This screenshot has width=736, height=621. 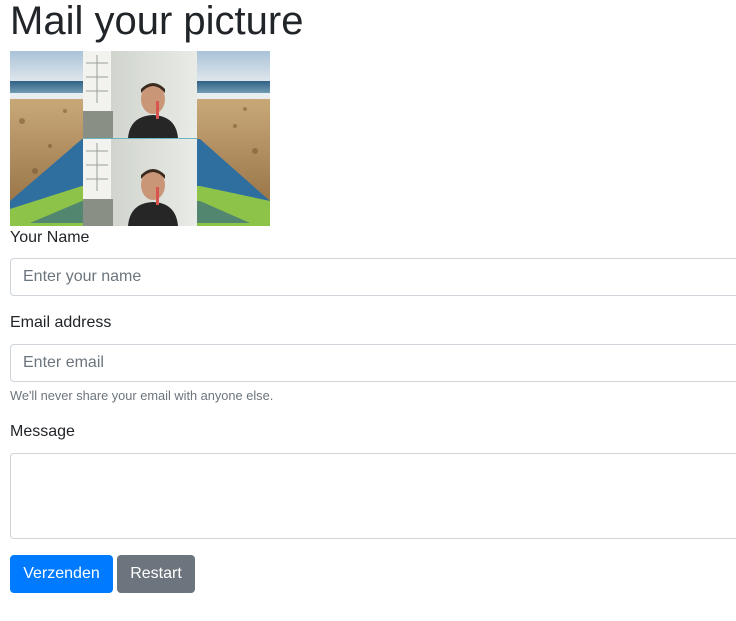 I want to click on message-textarea, so click(x=373, y=496).